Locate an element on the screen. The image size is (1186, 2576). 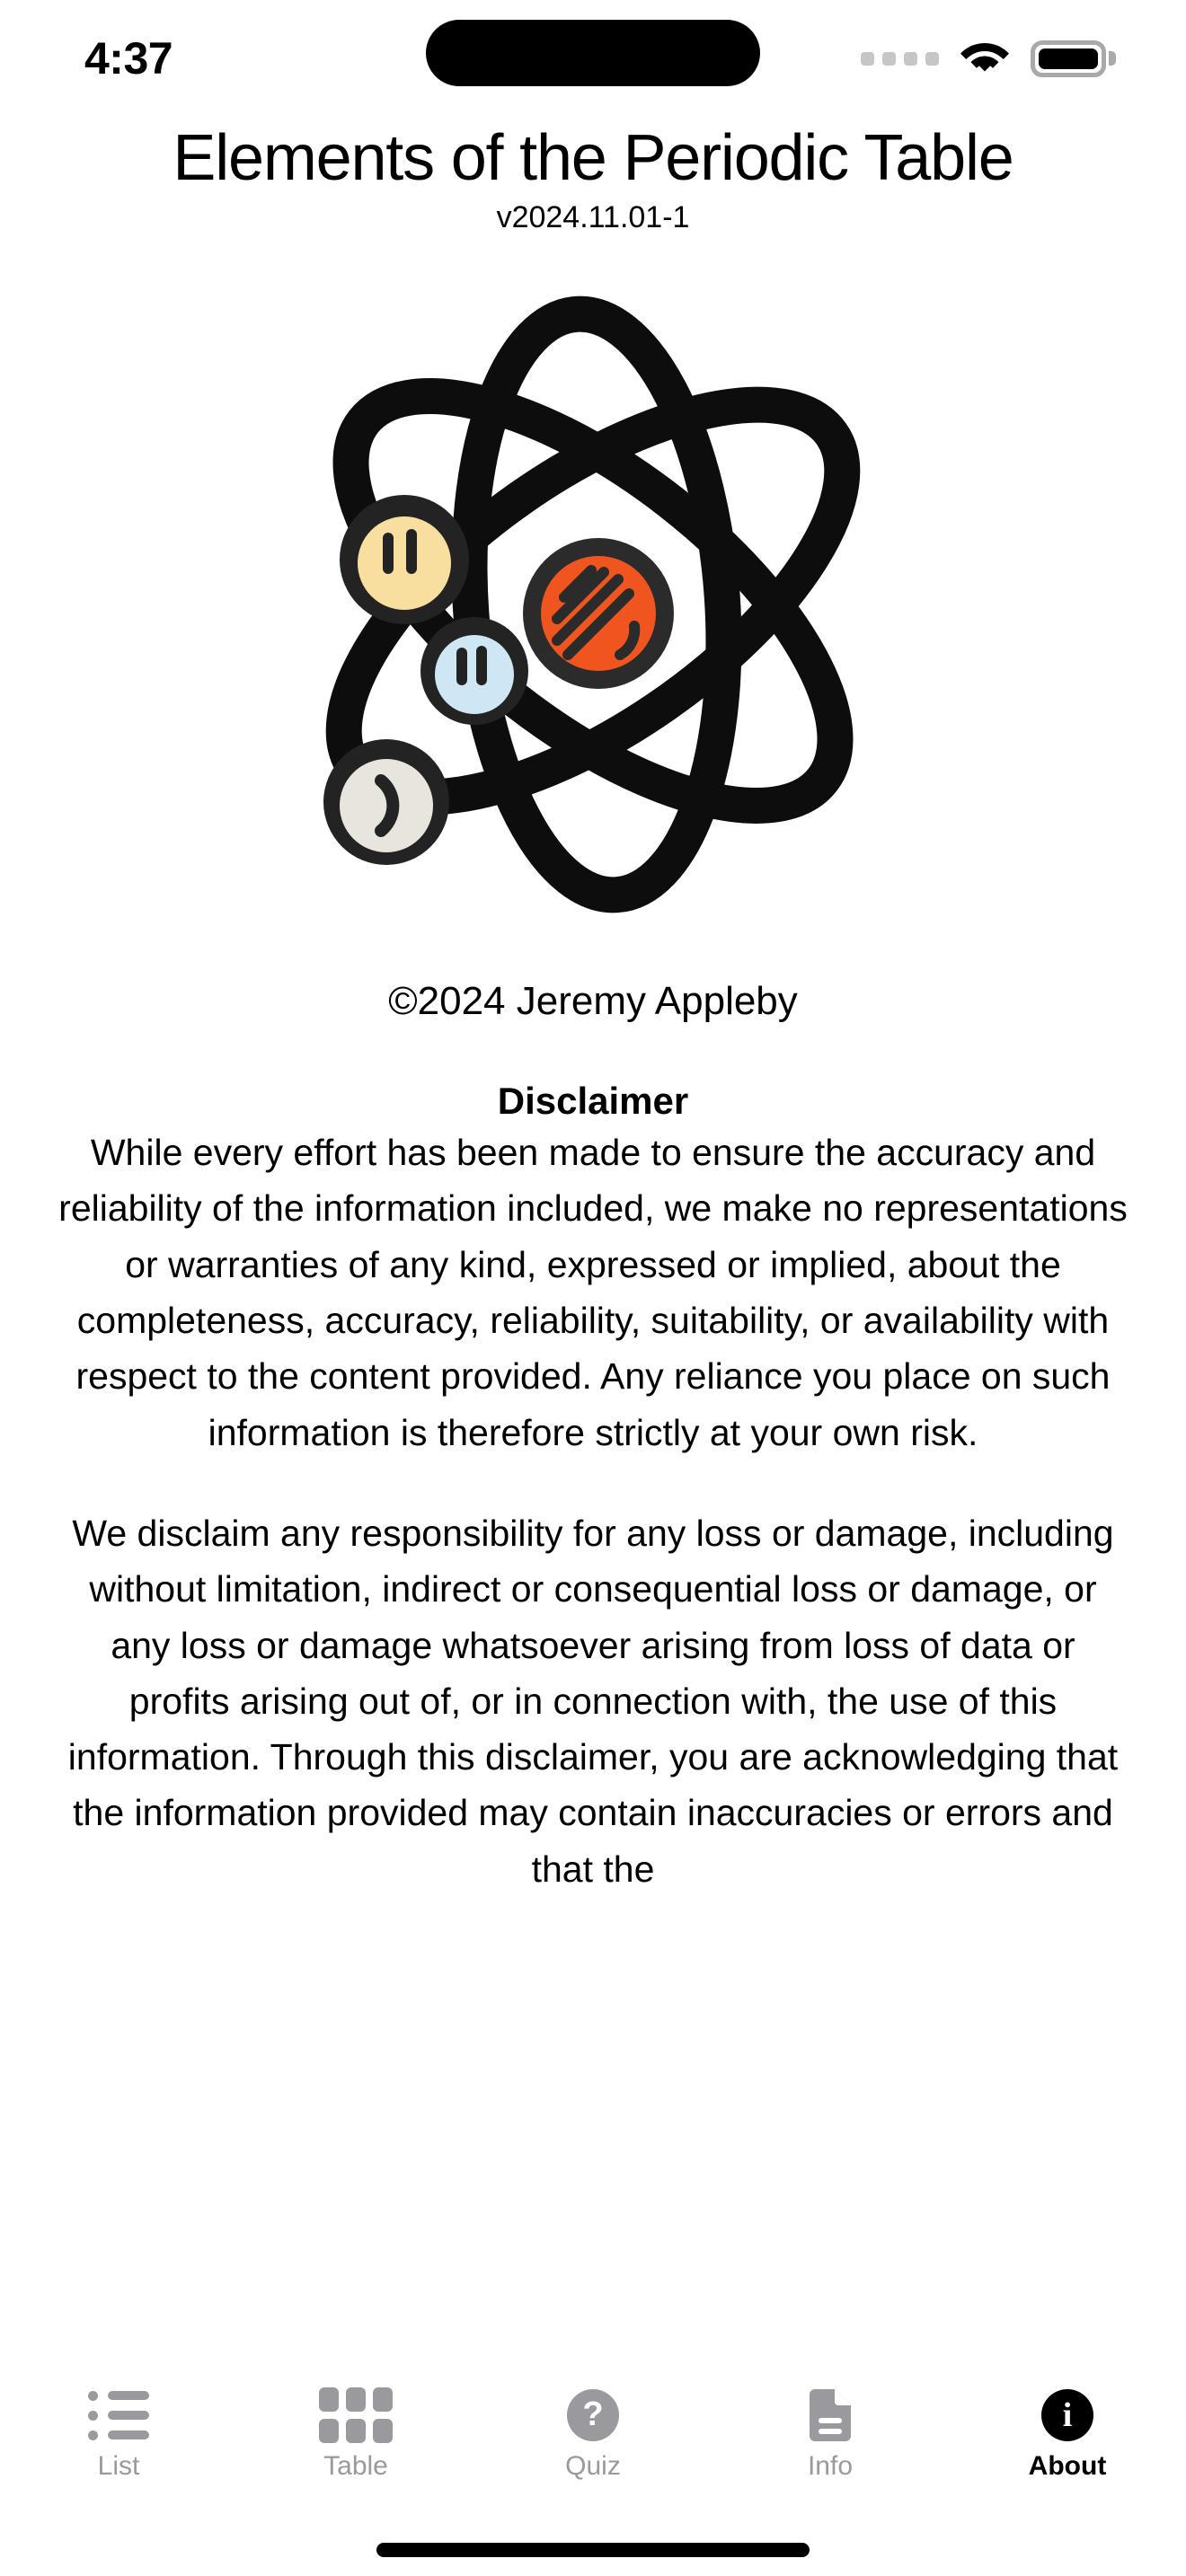
disclaimer-heading: Disclaimer is located at coordinates (593, 1100).